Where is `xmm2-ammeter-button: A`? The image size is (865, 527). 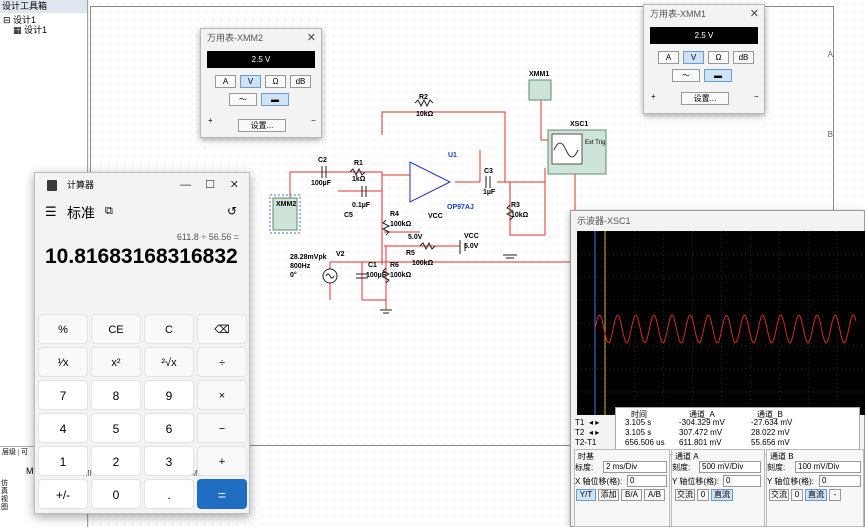
xmm2-ammeter-button: A is located at coordinates (225, 81).